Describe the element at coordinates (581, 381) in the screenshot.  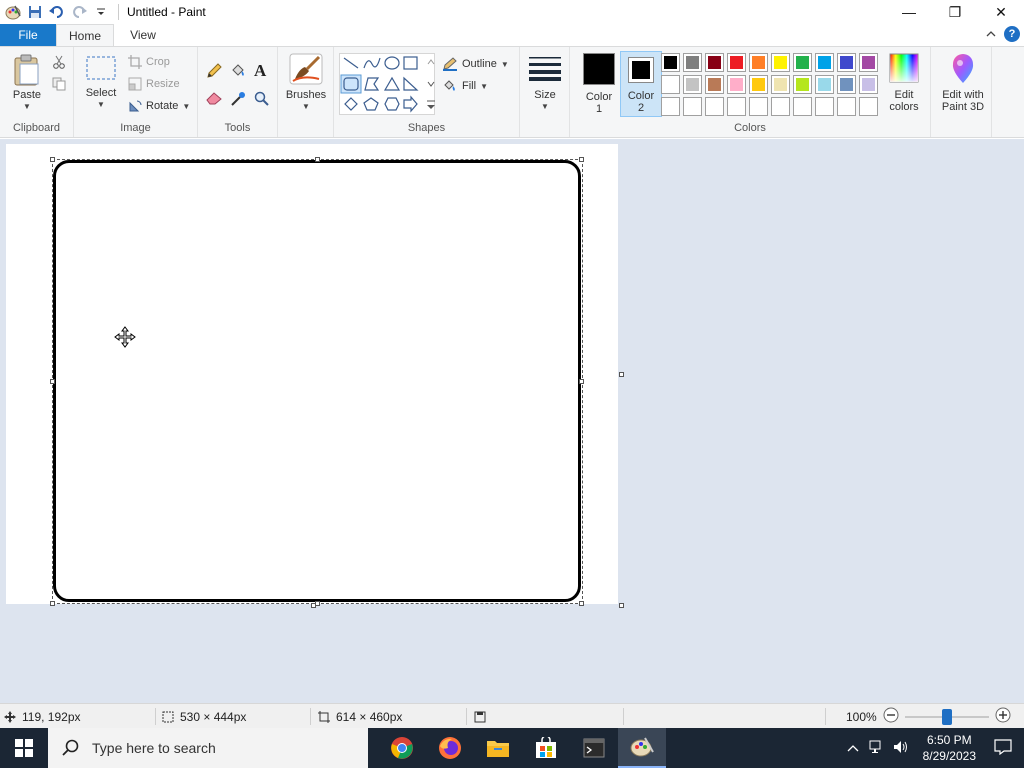
I see `selection-handle-r` at that location.